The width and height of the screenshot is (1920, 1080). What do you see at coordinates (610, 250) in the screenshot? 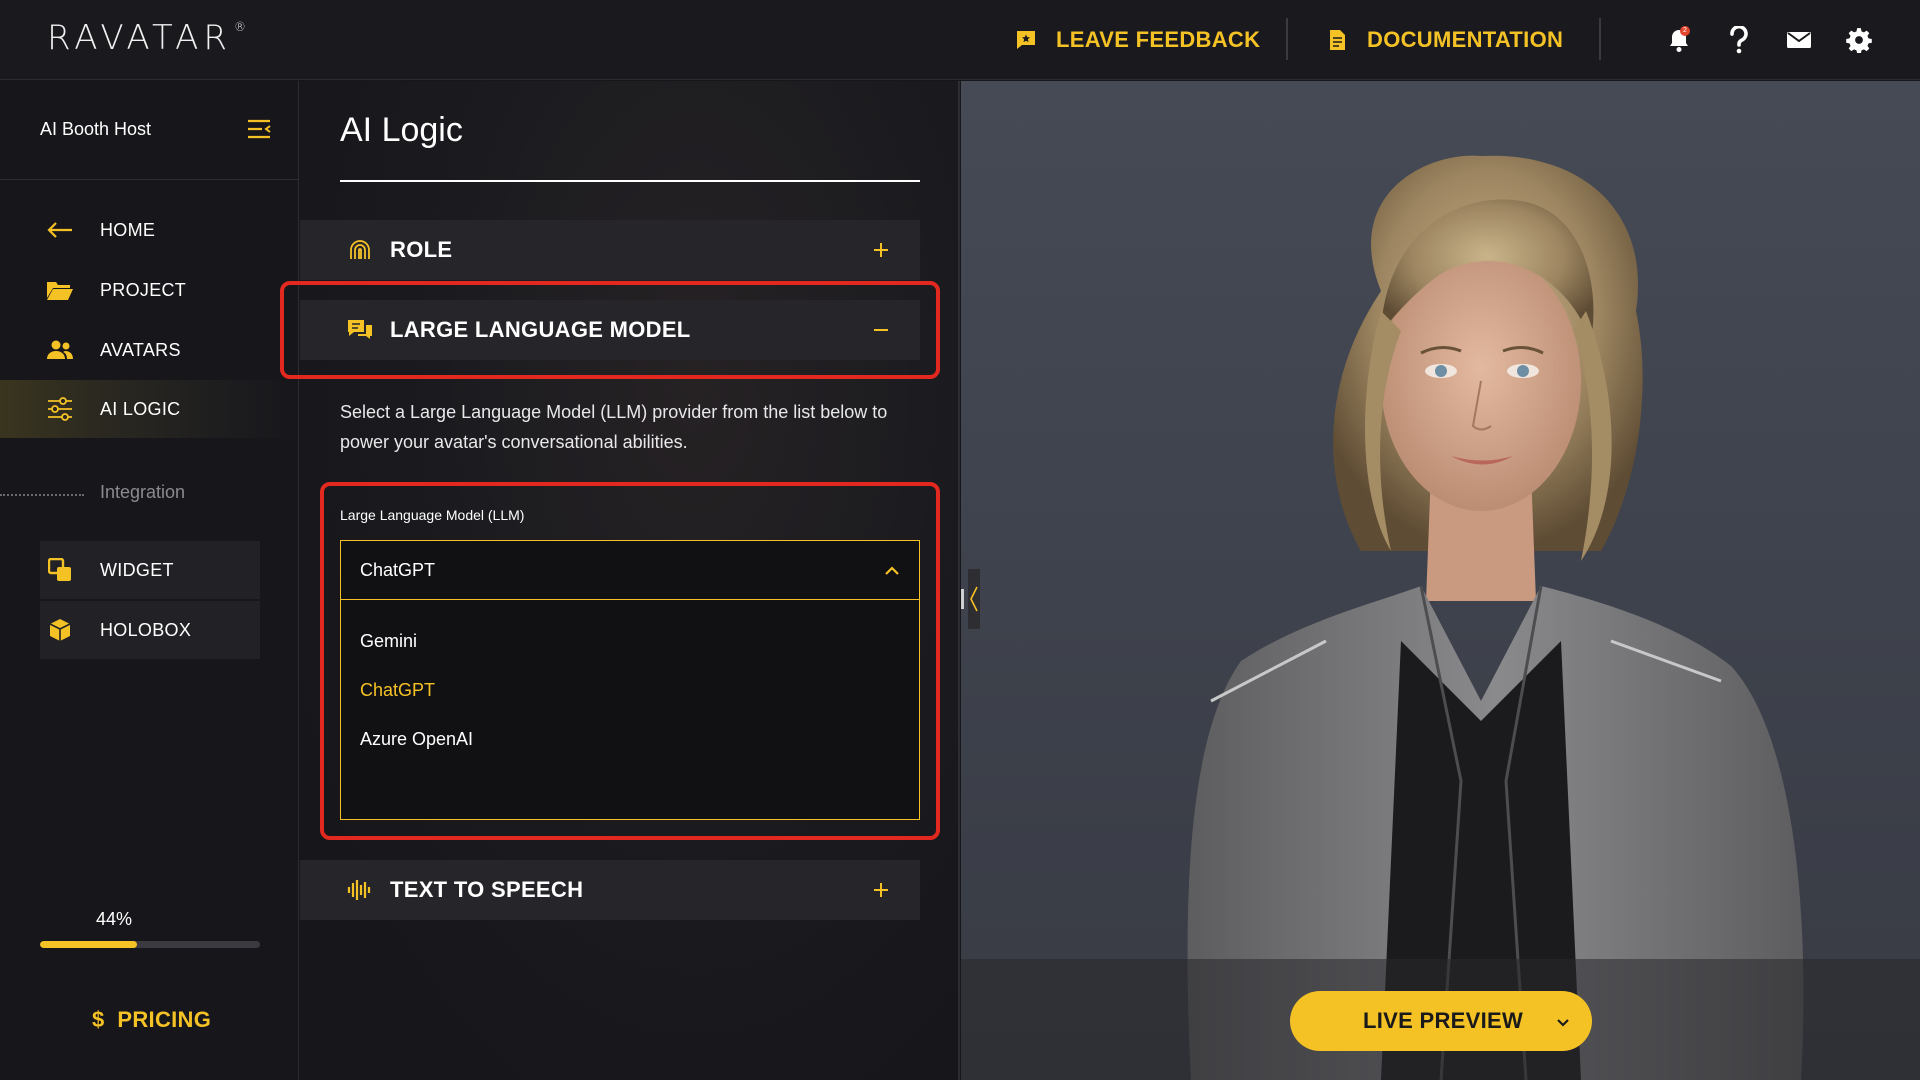
I see `accordion-role: ROLE` at bounding box center [610, 250].